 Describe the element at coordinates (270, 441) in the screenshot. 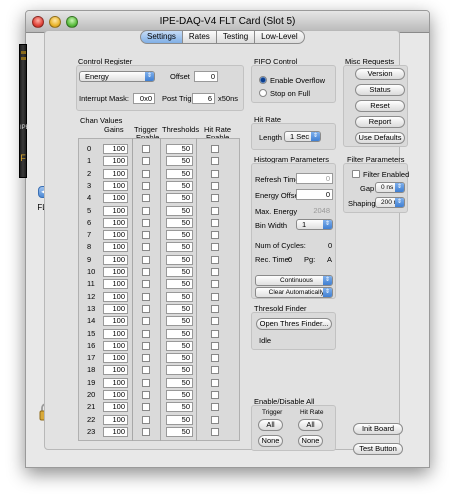

I see `trigger-none-button: None` at that location.